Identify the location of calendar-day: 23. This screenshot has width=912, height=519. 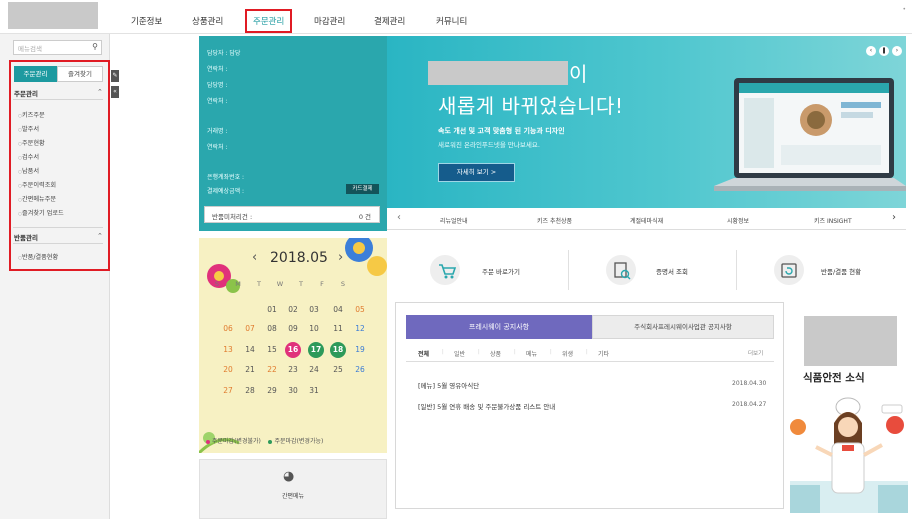
(293, 370).